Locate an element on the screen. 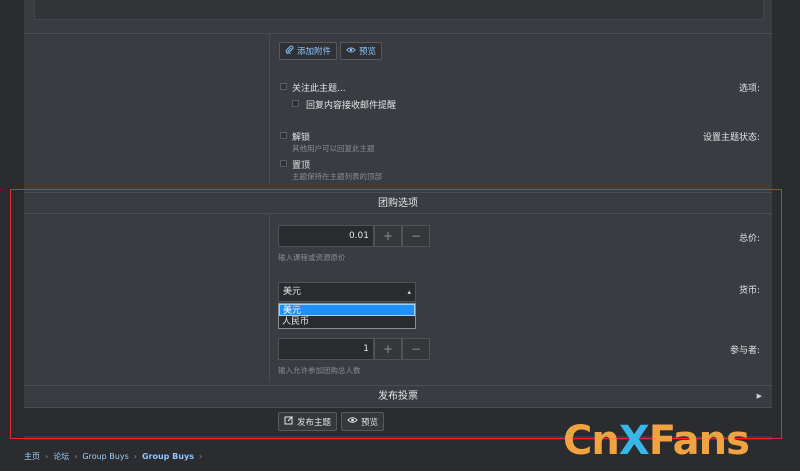  add-attachment-label: 添加附件 is located at coordinates (314, 52).